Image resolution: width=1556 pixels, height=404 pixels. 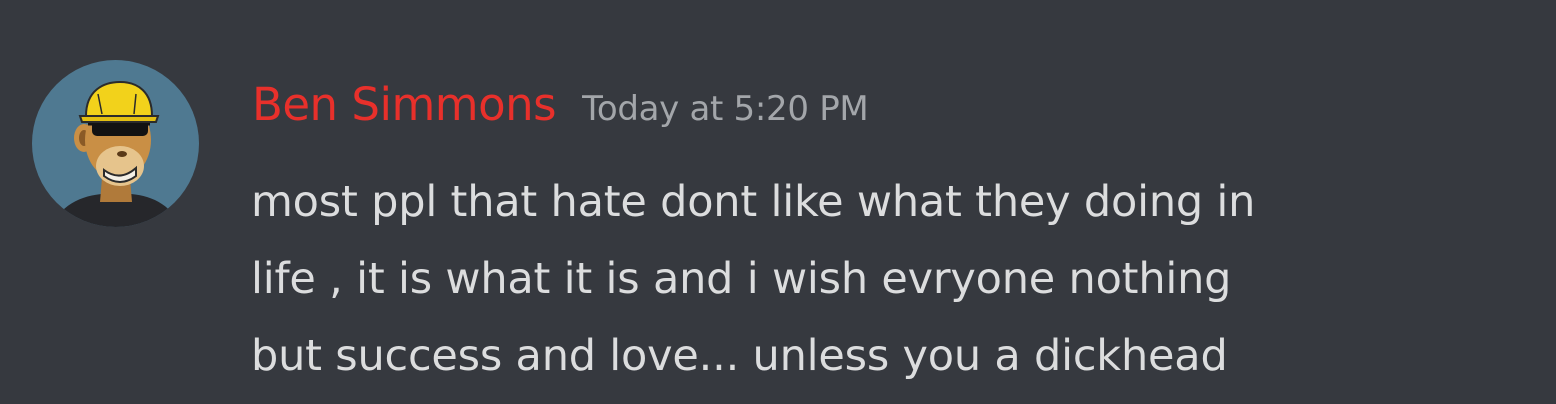 I want to click on avatar, so click(x=115, y=143).